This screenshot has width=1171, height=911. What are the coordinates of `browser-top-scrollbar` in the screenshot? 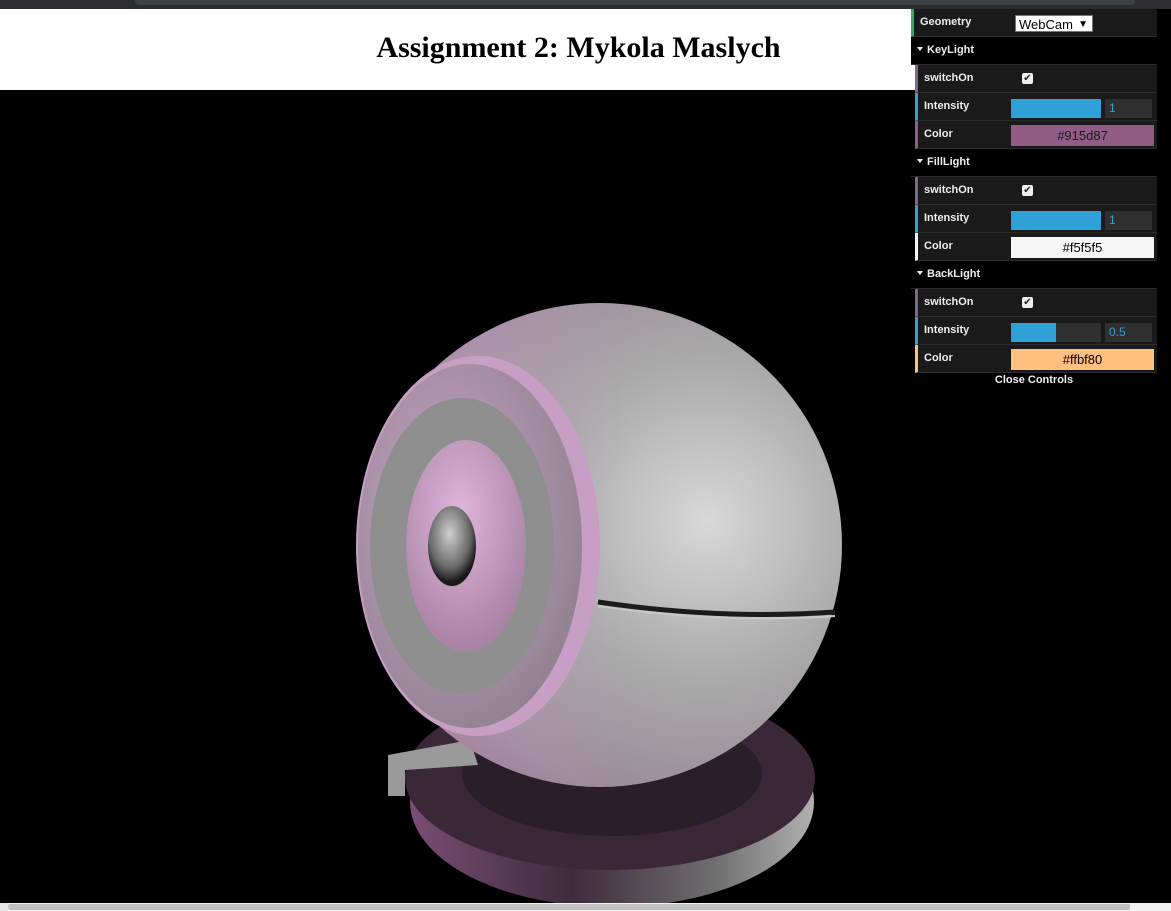 It's located at (585, 4).